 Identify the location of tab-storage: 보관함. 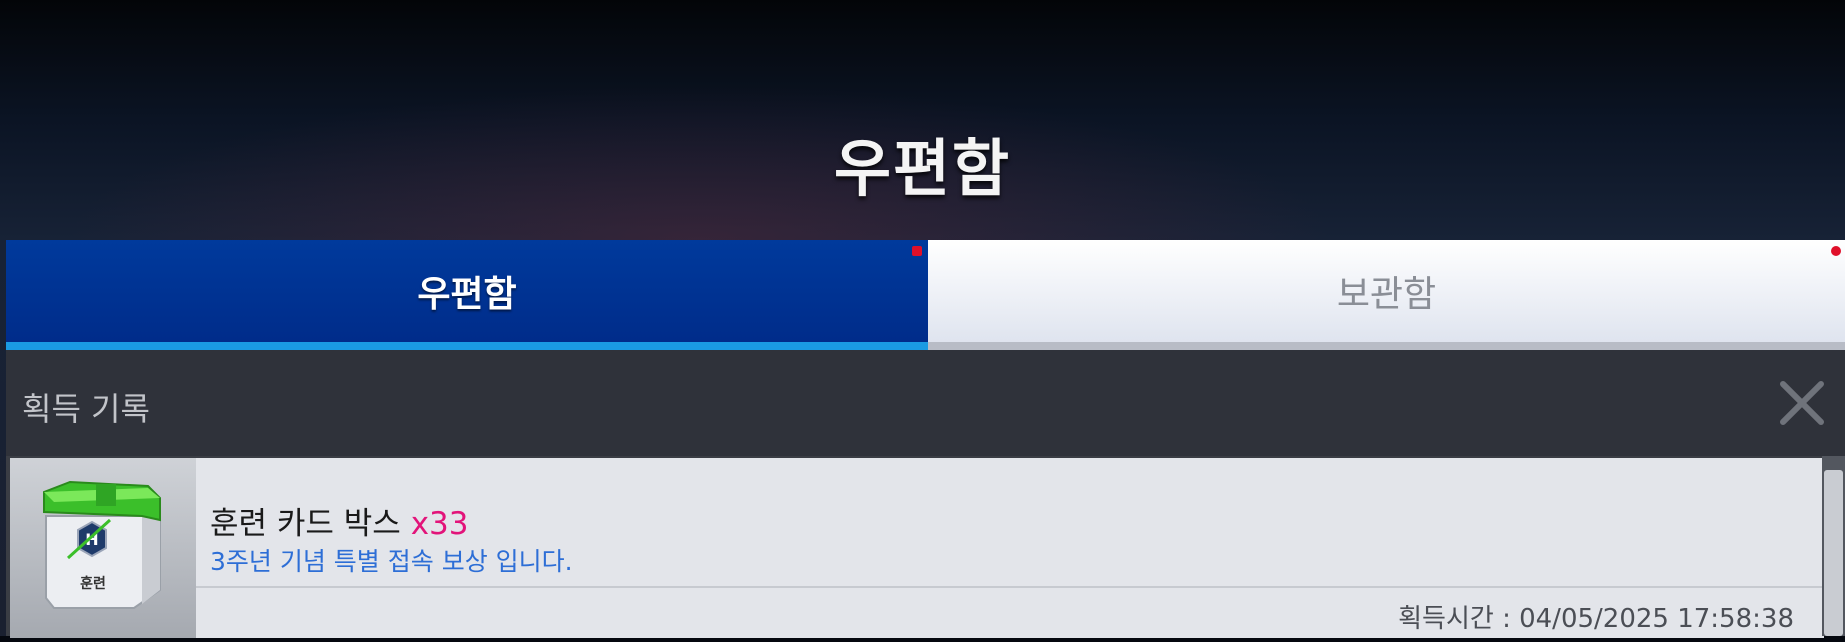
(1386, 295).